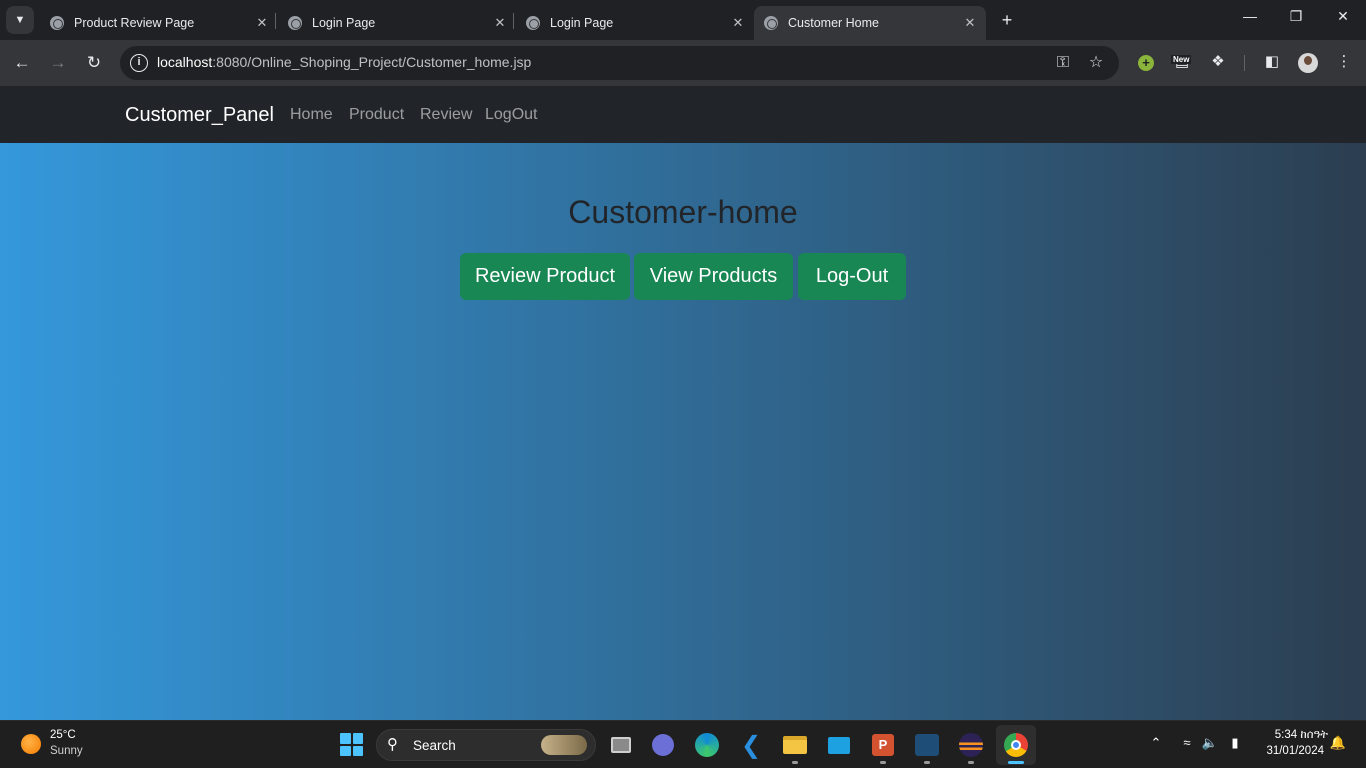 This screenshot has height=768, width=1366. Describe the element at coordinates (63, 735) in the screenshot. I see `weather-temperature: 25°C` at that location.